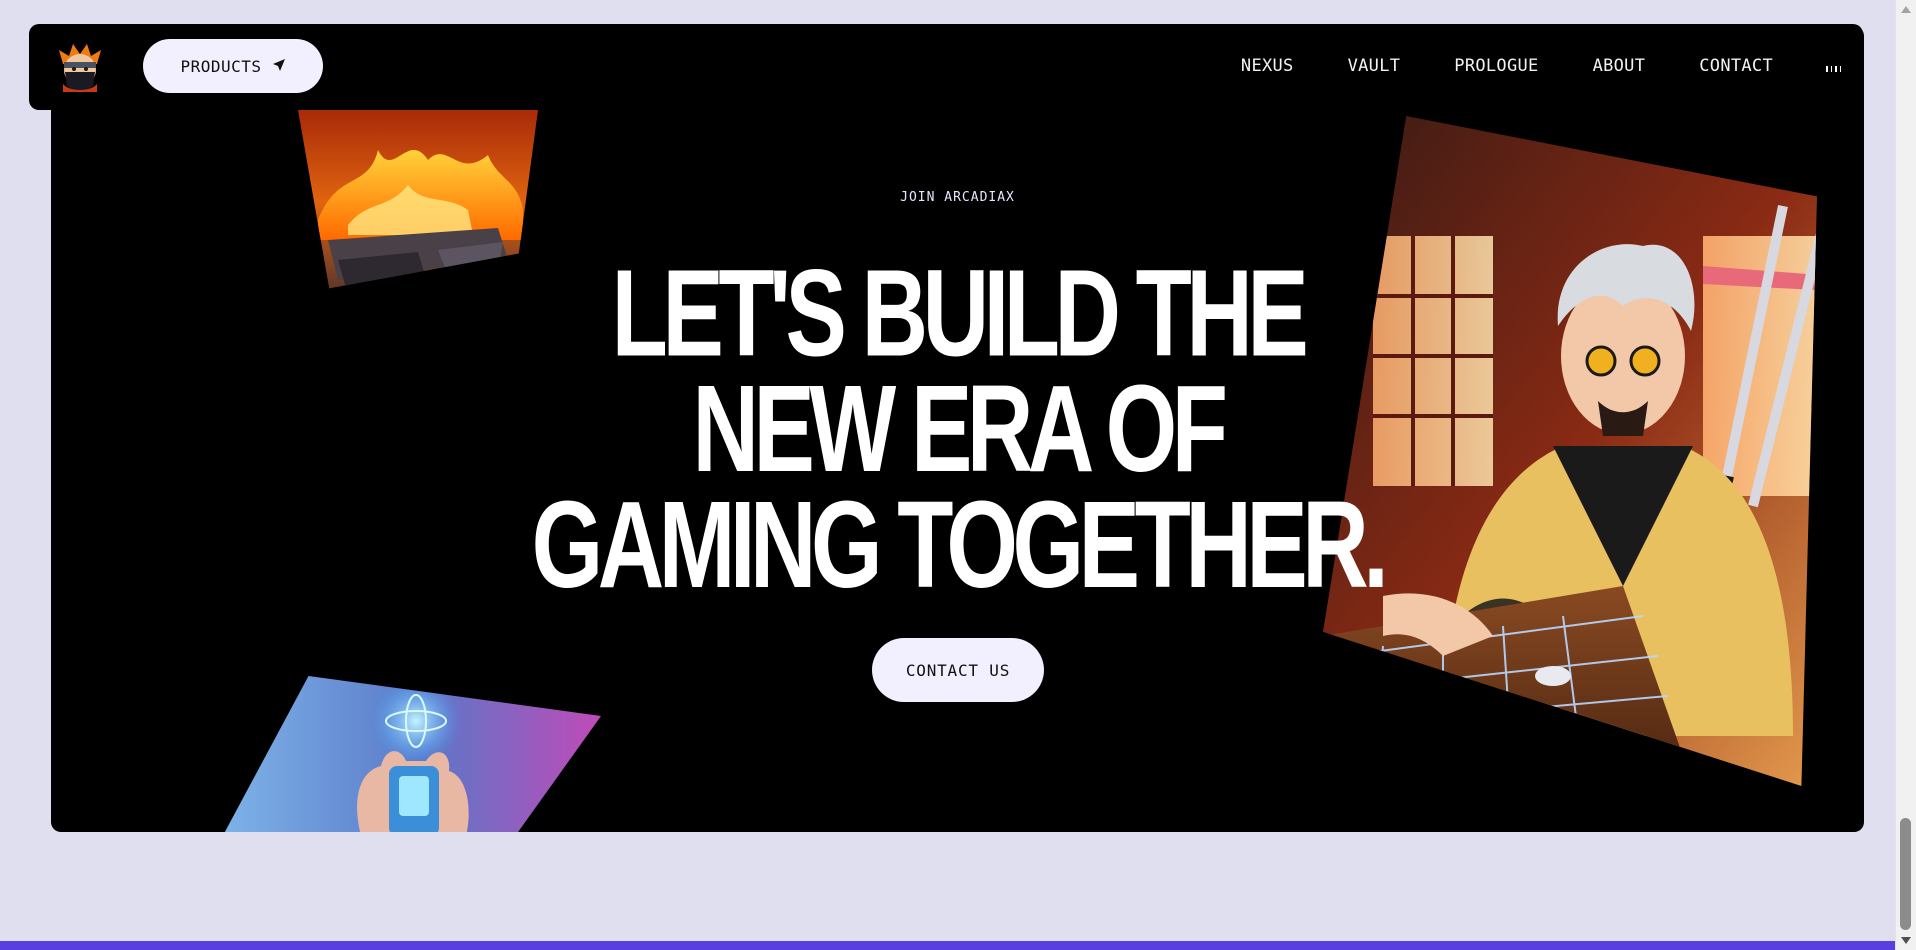 The image size is (1916, 950). I want to click on bottom-accent-stripe, so click(948, 945).